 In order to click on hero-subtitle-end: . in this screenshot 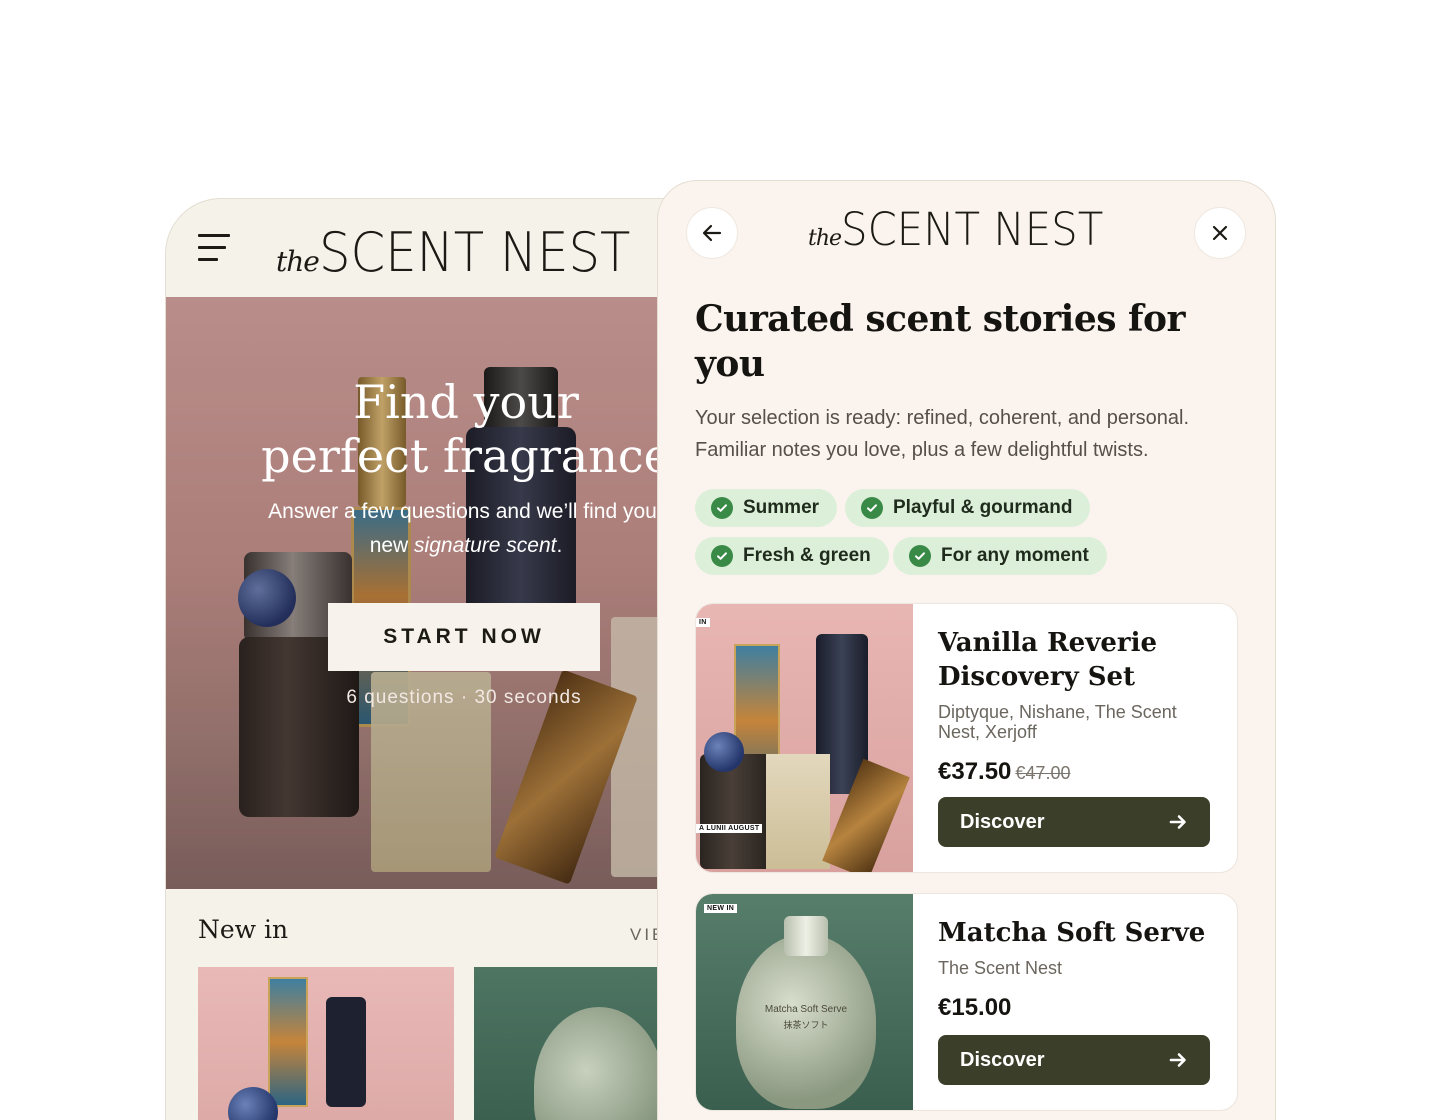, I will do `click(559, 545)`.